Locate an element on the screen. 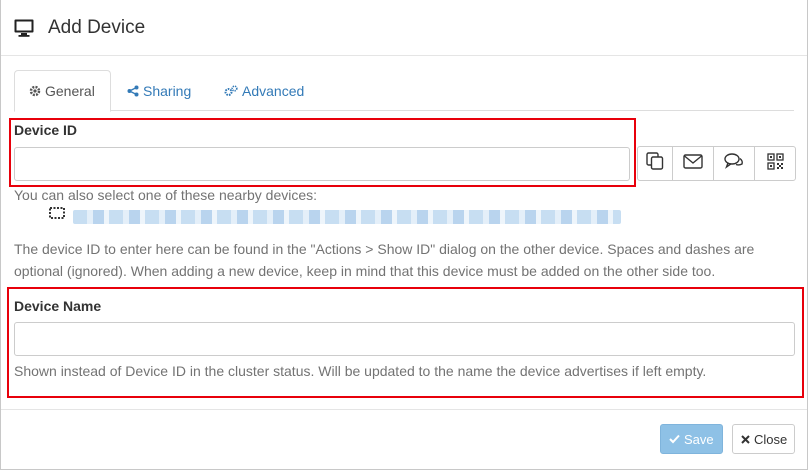  desktop-icon is located at coordinates (25, 28).